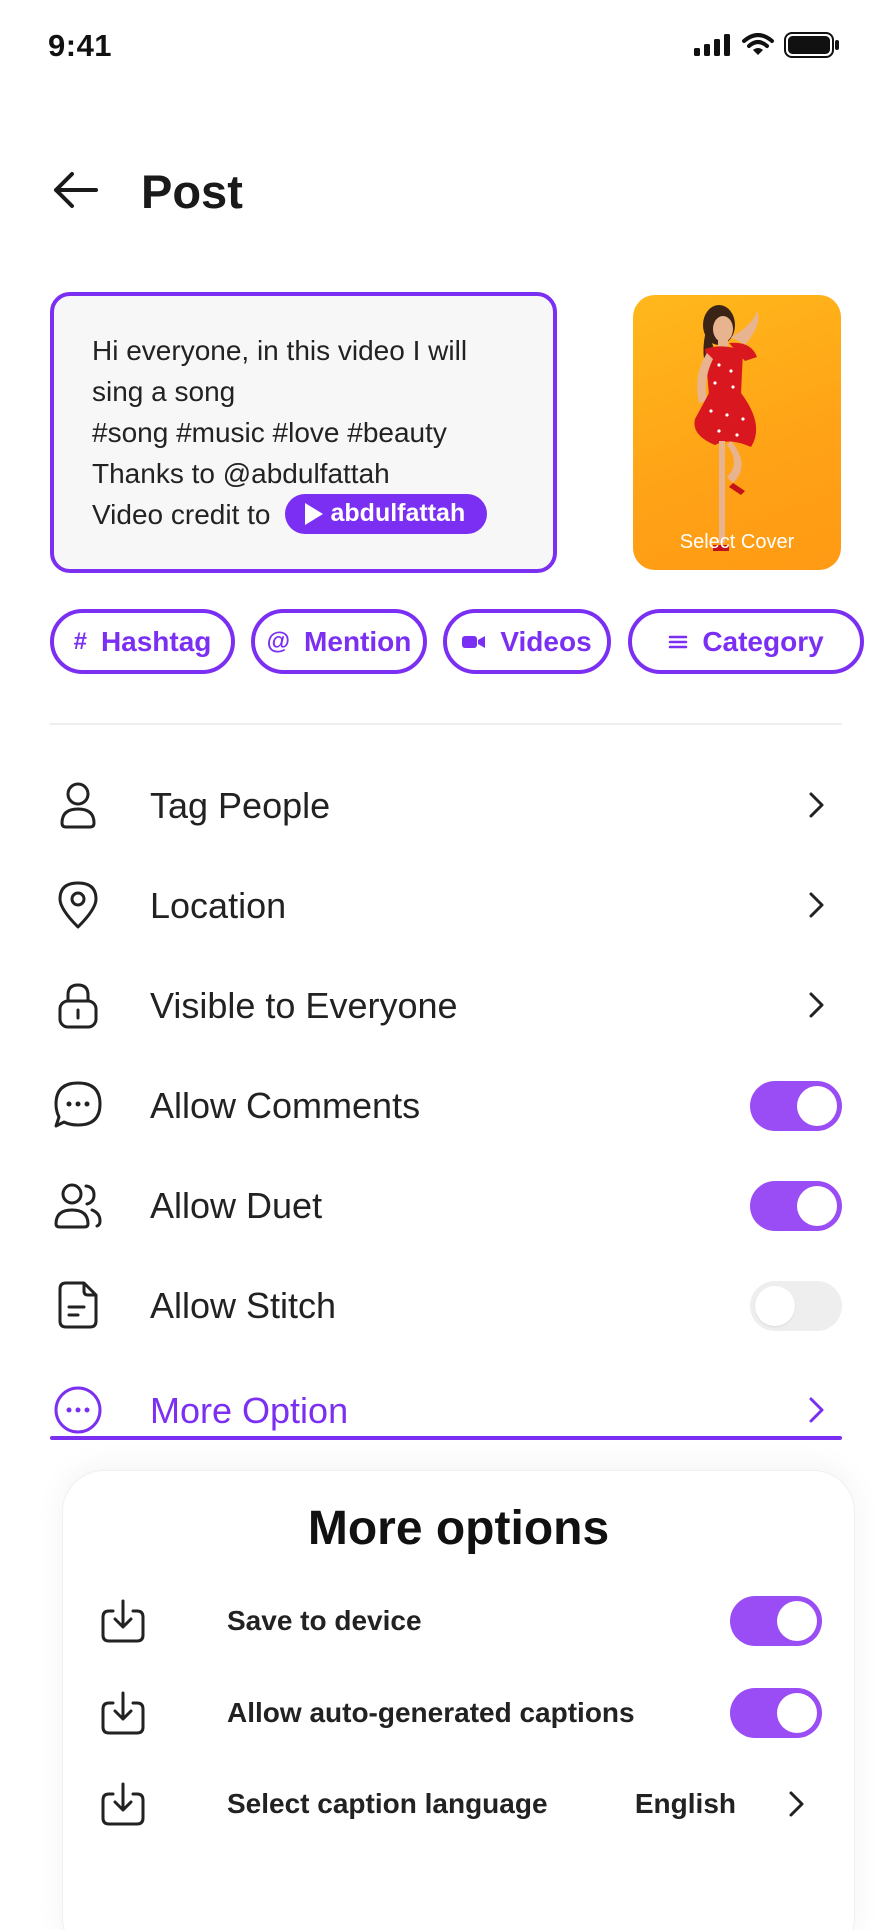 Image resolution: width=892 pixels, height=1930 pixels. Describe the element at coordinates (358, 641) in the screenshot. I see `mention-label: Mention` at that location.